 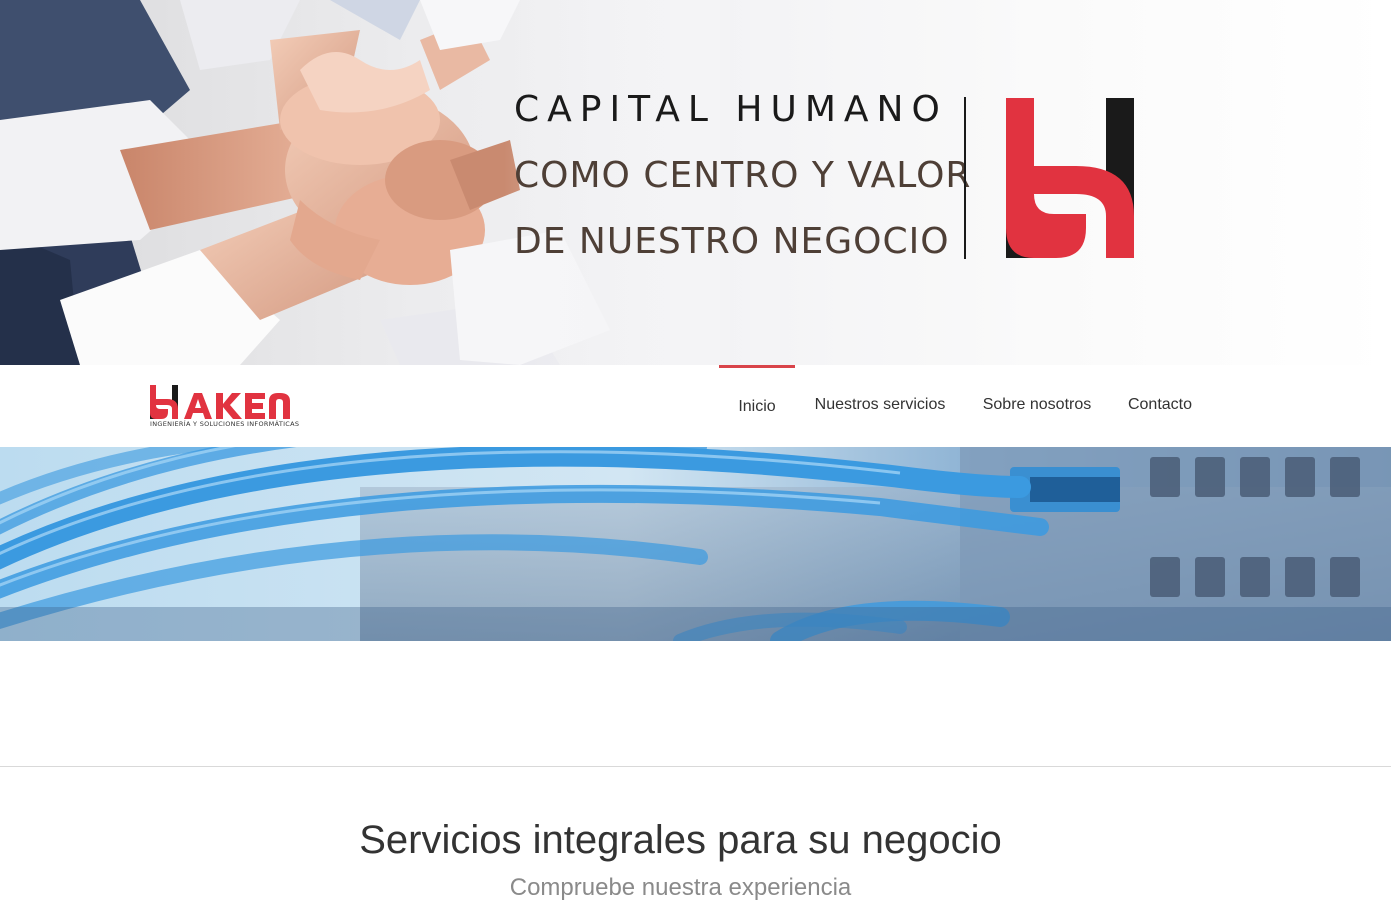 What do you see at coordinates (965, 178) in the screenshot?
I see `hero-divider` at bounding box center [965, 178].